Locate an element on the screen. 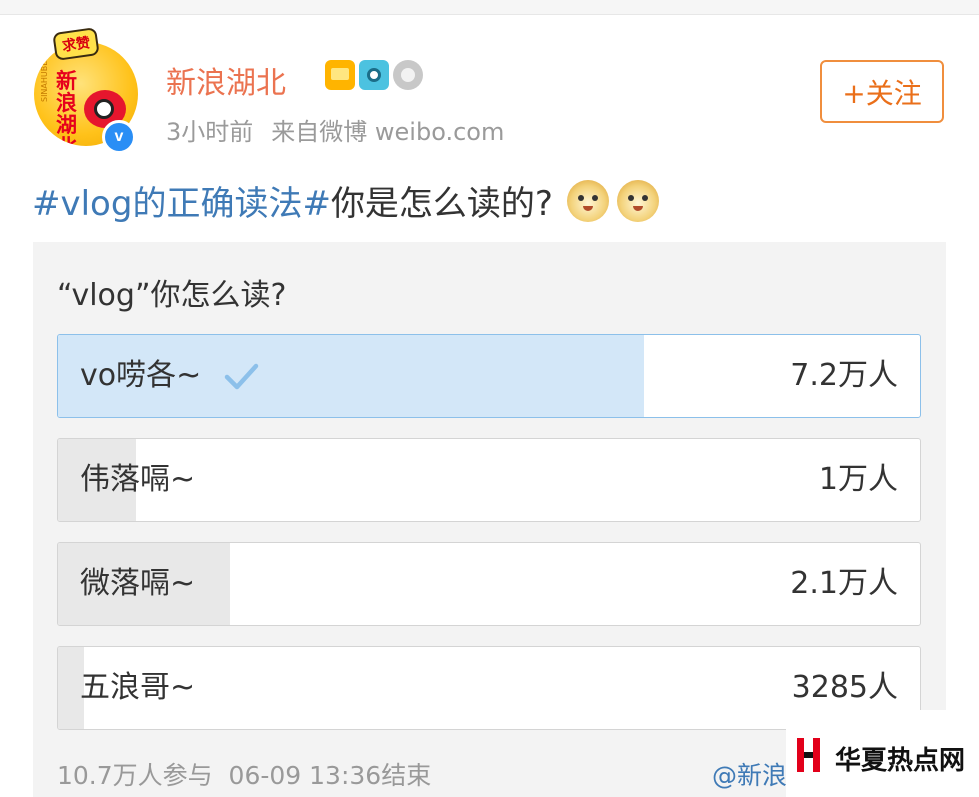  poll-footer: 10.7万人参与 06-09 13:36结束 is located at coordinates (244, 775).